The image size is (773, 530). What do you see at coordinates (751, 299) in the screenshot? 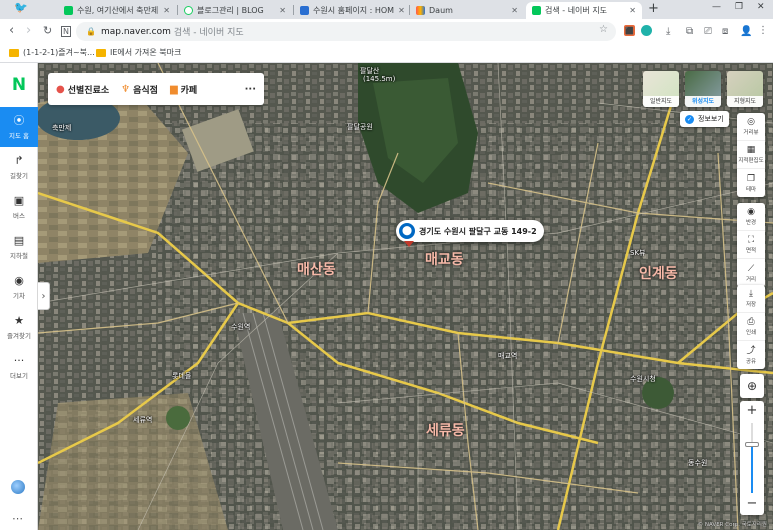
I see `save-button: ⤓ 저장` at bounding box center [751, 299].